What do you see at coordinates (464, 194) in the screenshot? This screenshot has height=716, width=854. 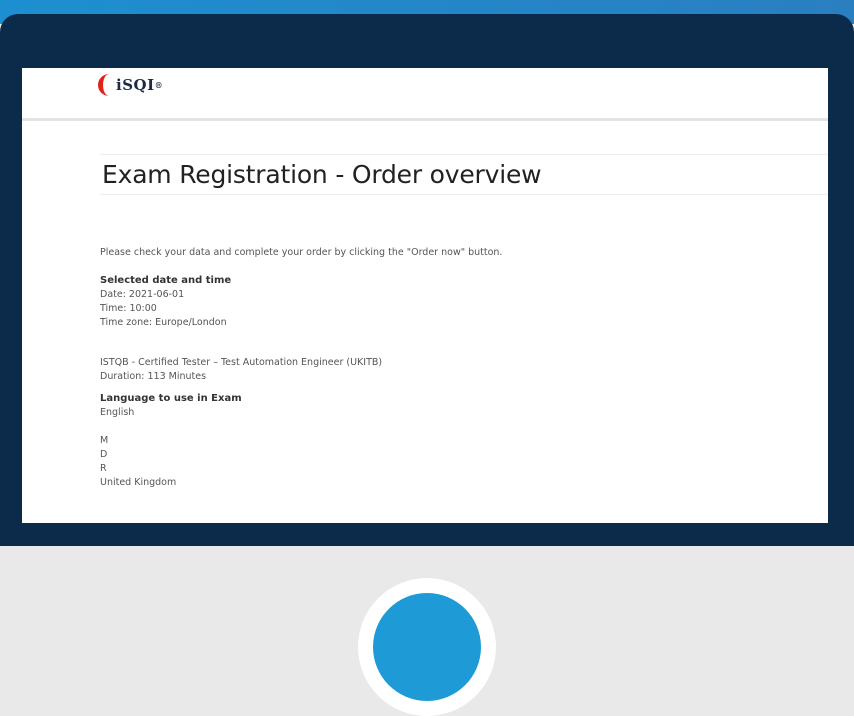 I see `title-divider-bottom` at bounding box center [464, 194].